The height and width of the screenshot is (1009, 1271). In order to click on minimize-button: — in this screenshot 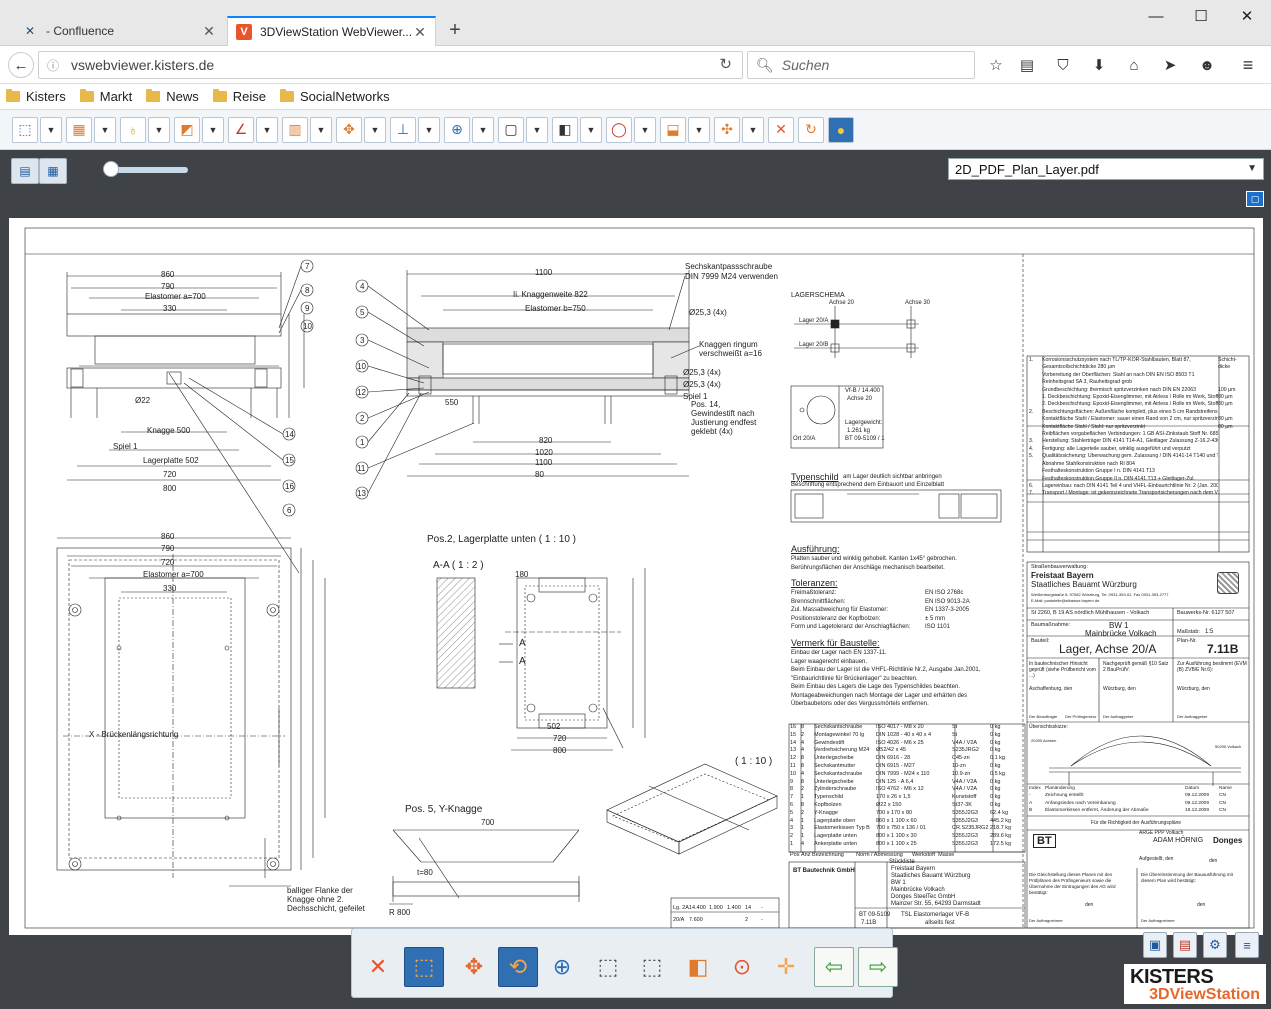, I will do `click(1156, 16)`.